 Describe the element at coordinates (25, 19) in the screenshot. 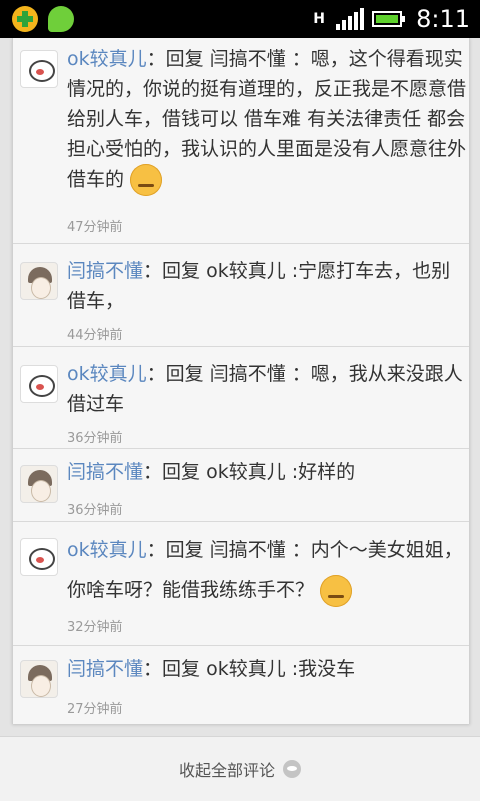

I see `plus-shield-icon` at that location.